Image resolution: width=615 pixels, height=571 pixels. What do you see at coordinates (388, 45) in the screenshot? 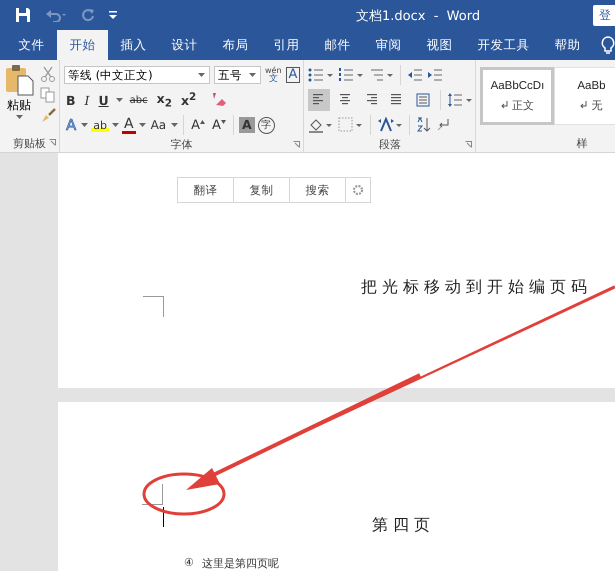
I see `ribbon-tab: 审阅` at bounding box center [388, 45].